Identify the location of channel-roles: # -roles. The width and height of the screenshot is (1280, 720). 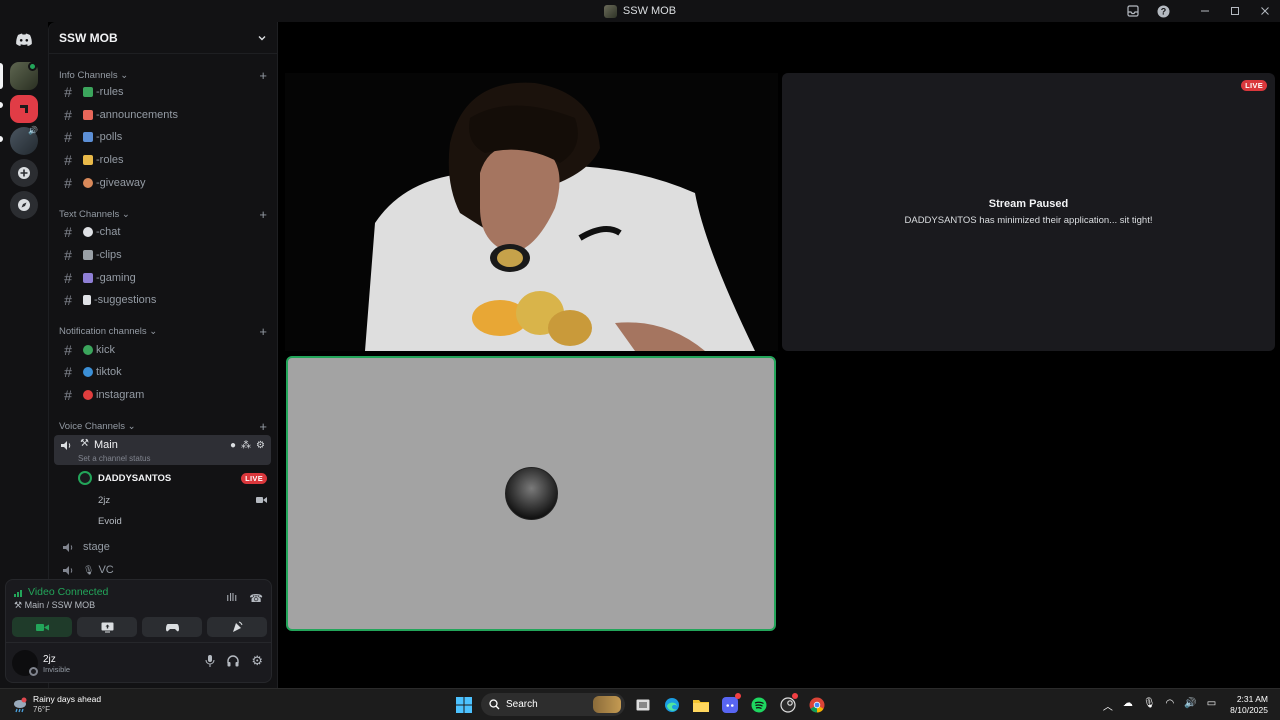
(163, 160).